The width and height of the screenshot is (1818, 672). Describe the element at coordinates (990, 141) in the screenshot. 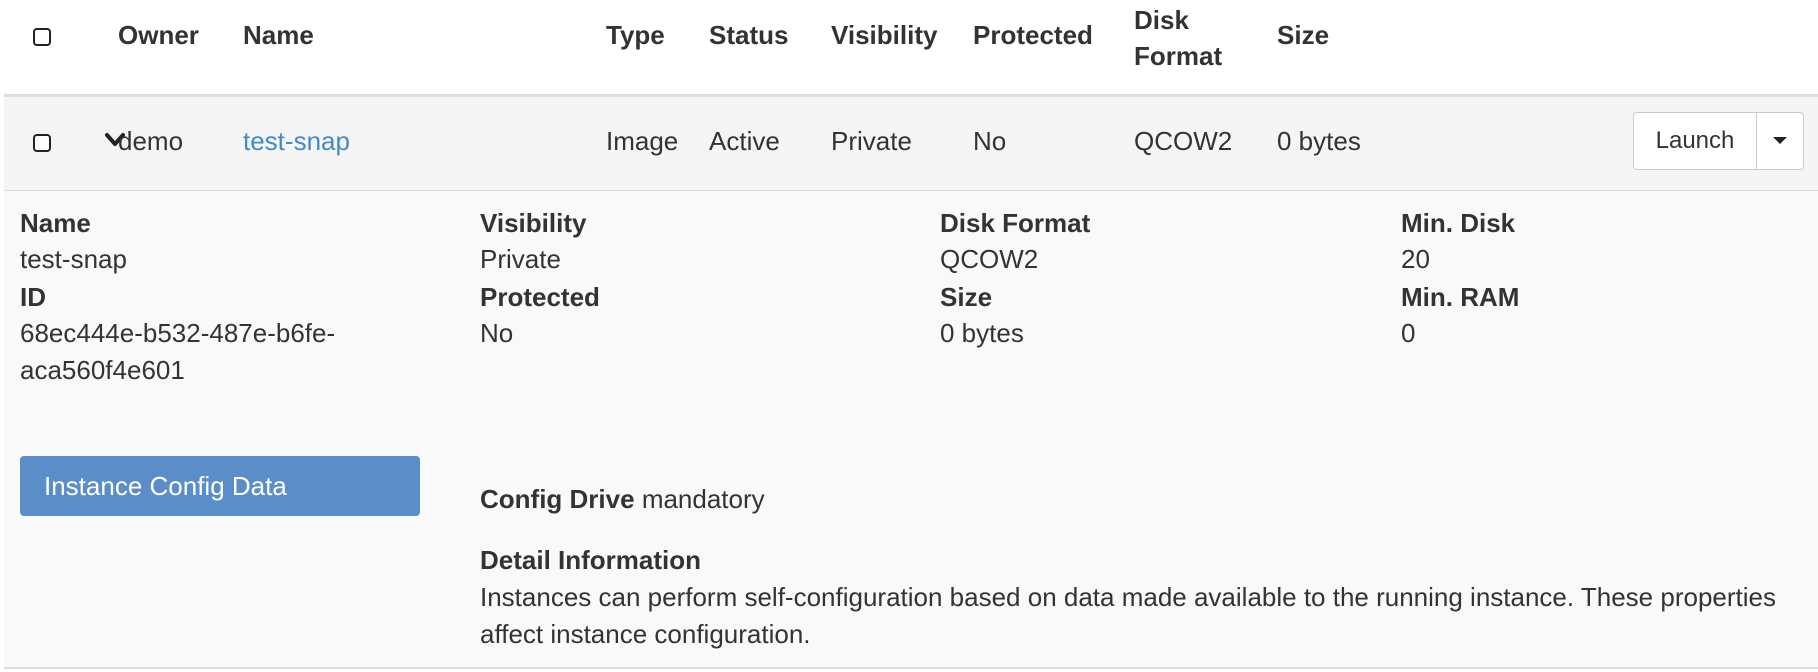

I see `row-protected: No` at that location.